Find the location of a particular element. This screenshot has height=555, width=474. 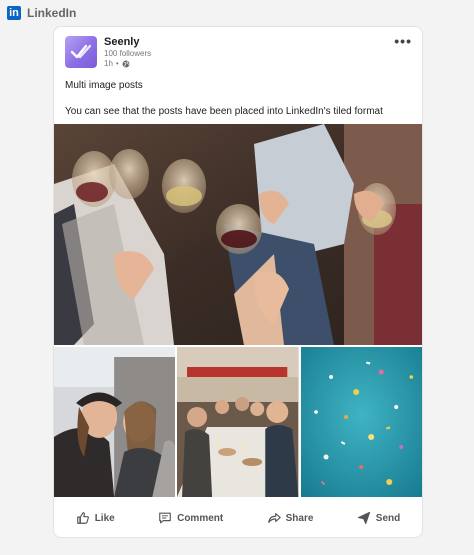

send-button: Send is located at coordinates (378, 518).